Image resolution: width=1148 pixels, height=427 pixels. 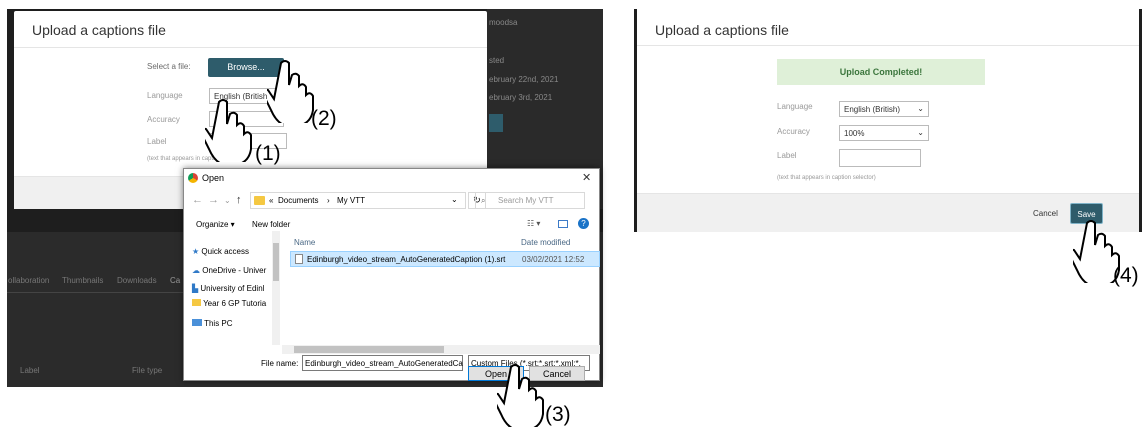 I want to click on file-icon, so click(x=299, y=259).